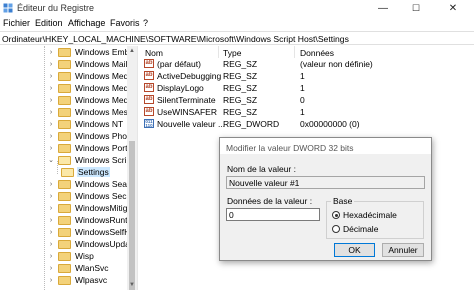 The image size is (474, 290). Describe the element at coordinates (87, 64) in the screenshot. I see `tree-item: › Windows Mail` at that location.